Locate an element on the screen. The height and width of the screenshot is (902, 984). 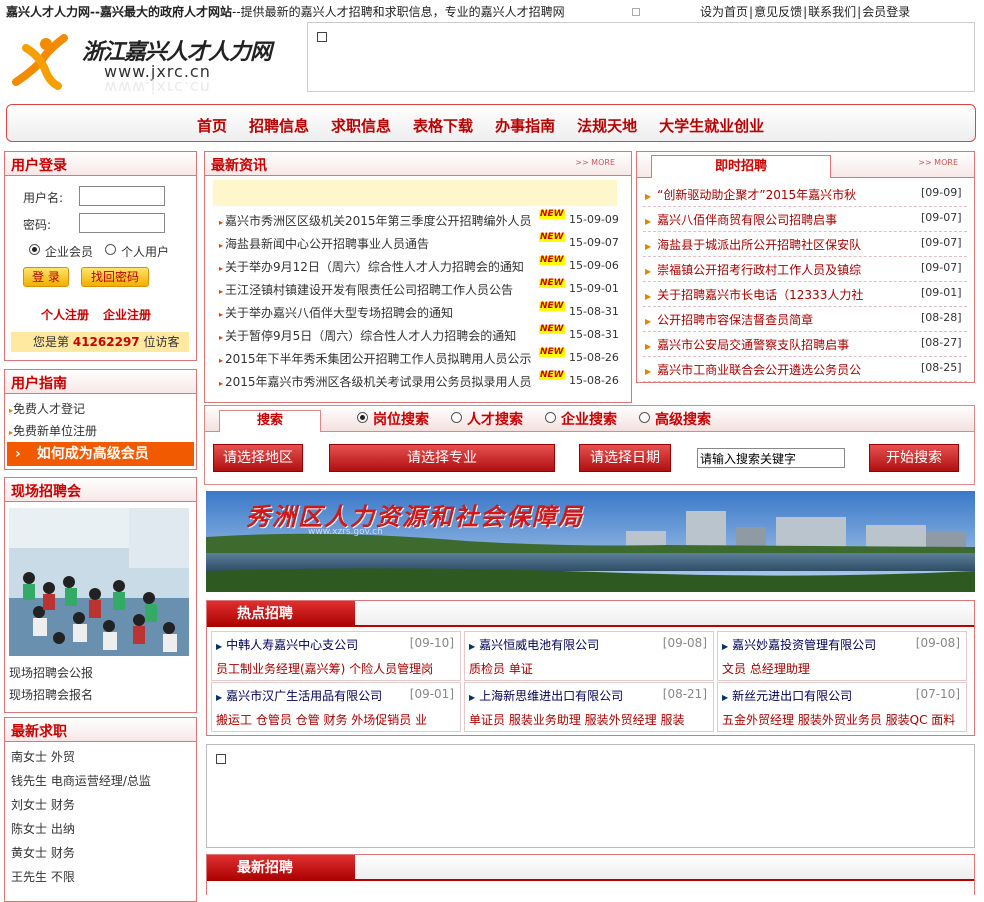
news-item: ▸ 关于暂停9月5日（周六）综合性人才人力招聘会的通知 is located at coordinates (367, 335).